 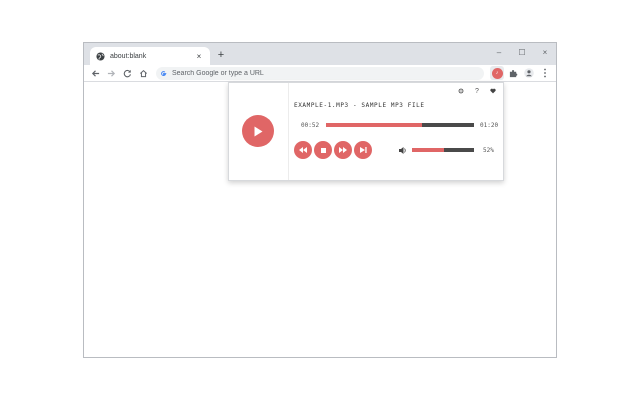 I want to click on browser-toolbar: ♪, so click(x=320, y=73).